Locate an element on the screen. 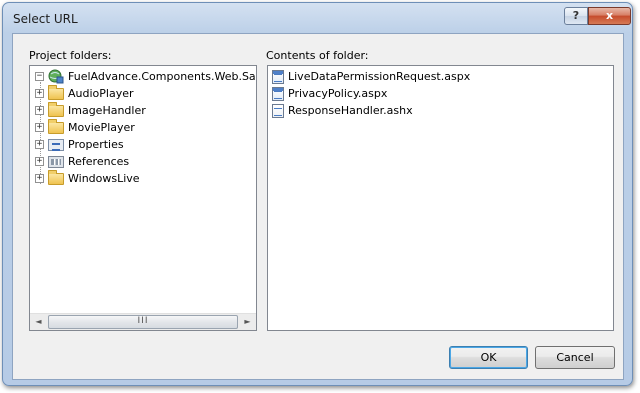 This screenshot has width=640, height=393. tree-item-movieplayer: + MoviePlayer is located at coordinates (85, 127).